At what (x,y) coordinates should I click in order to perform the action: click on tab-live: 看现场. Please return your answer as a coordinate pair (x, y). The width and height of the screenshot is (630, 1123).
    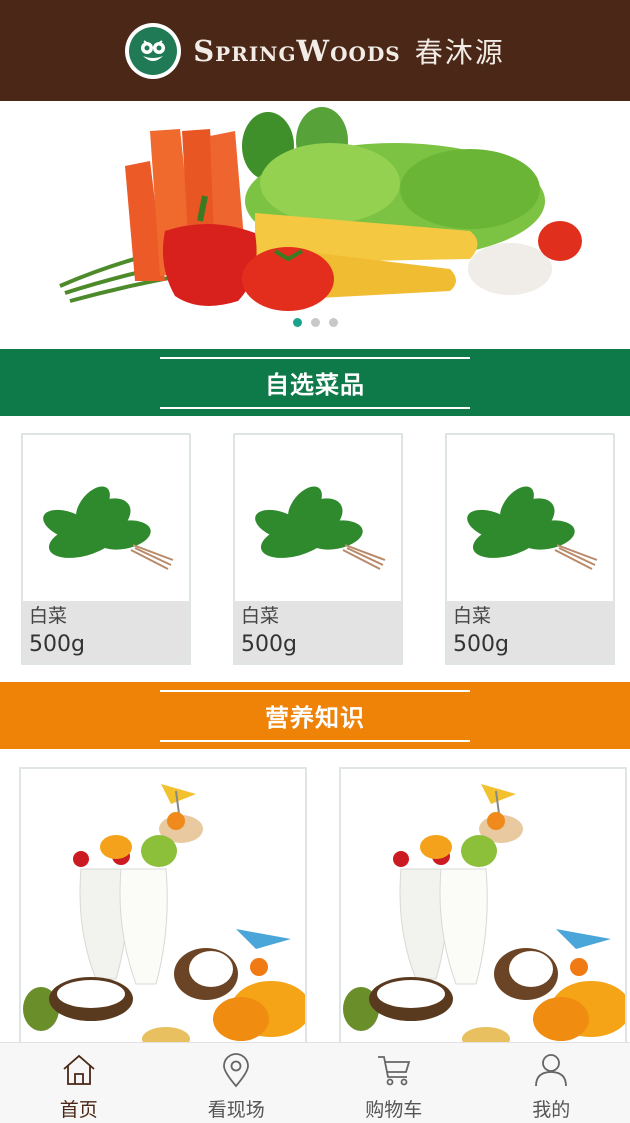
    Looking at the image, I should click on (237, 1083).